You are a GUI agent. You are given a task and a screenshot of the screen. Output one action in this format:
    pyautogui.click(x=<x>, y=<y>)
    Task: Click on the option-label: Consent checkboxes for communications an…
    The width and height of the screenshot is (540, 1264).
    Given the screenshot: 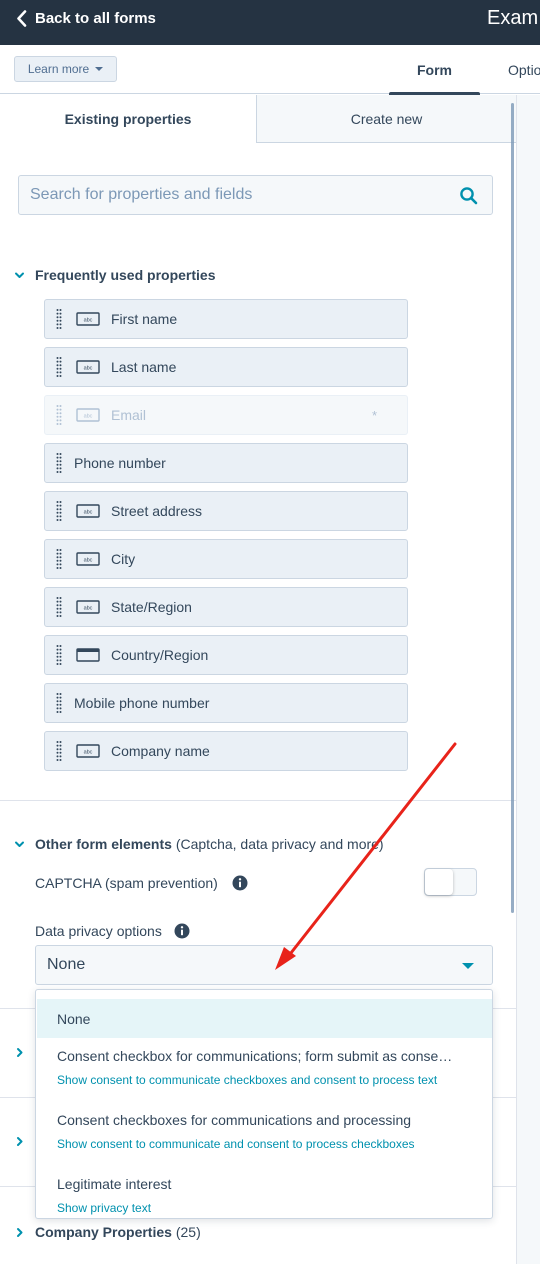 What is the action you would take?
    pyautogui.click(x=234, y=1120)
    